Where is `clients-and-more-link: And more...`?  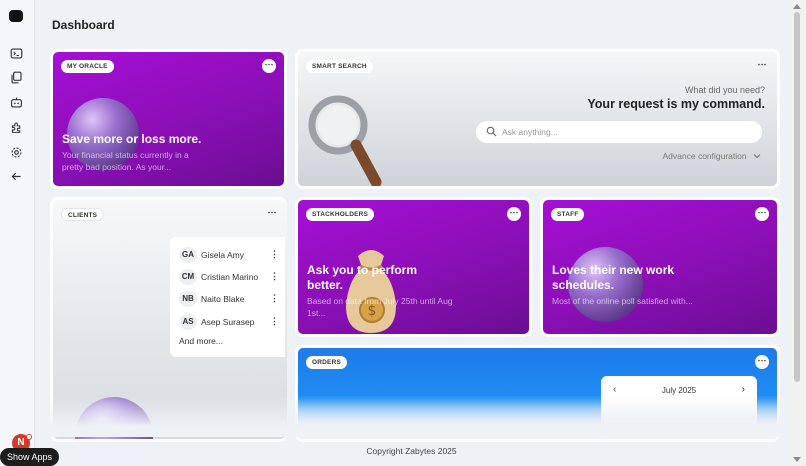 clients-and-more-link: And more... is located at coordinates (201, 341).